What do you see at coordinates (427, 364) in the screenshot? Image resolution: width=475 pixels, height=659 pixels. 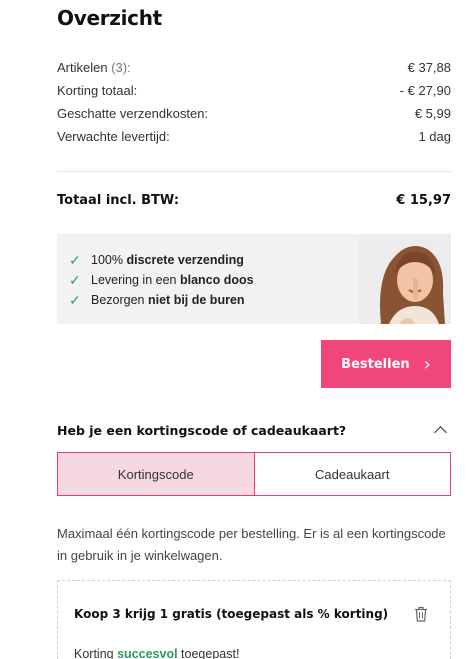 I see `chevron-right-icon: ›` at bounding box center [427, 364].